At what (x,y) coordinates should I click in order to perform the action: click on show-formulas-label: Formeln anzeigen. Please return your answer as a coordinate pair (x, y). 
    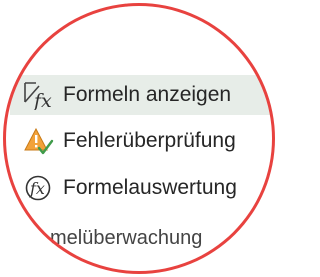
    Looking at the image, I should click on (147, 94).